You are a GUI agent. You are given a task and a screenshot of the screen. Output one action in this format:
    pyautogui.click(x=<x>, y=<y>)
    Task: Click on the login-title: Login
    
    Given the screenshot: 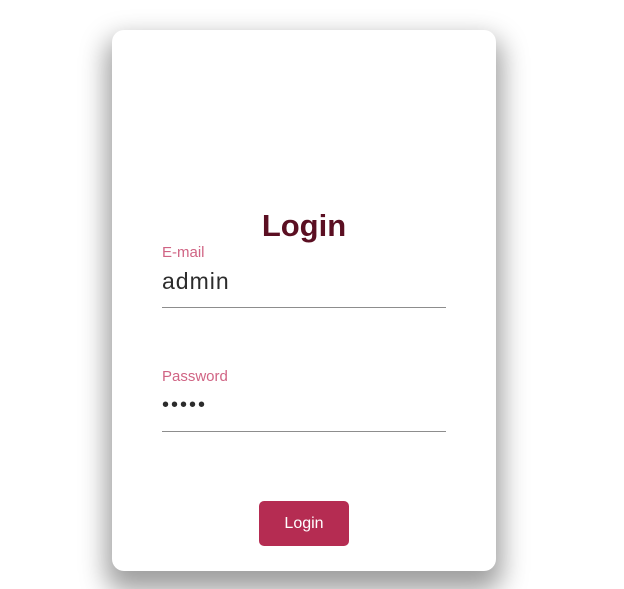 What is the action you would take?
    pyautogui.click(x=304, y=225)
    